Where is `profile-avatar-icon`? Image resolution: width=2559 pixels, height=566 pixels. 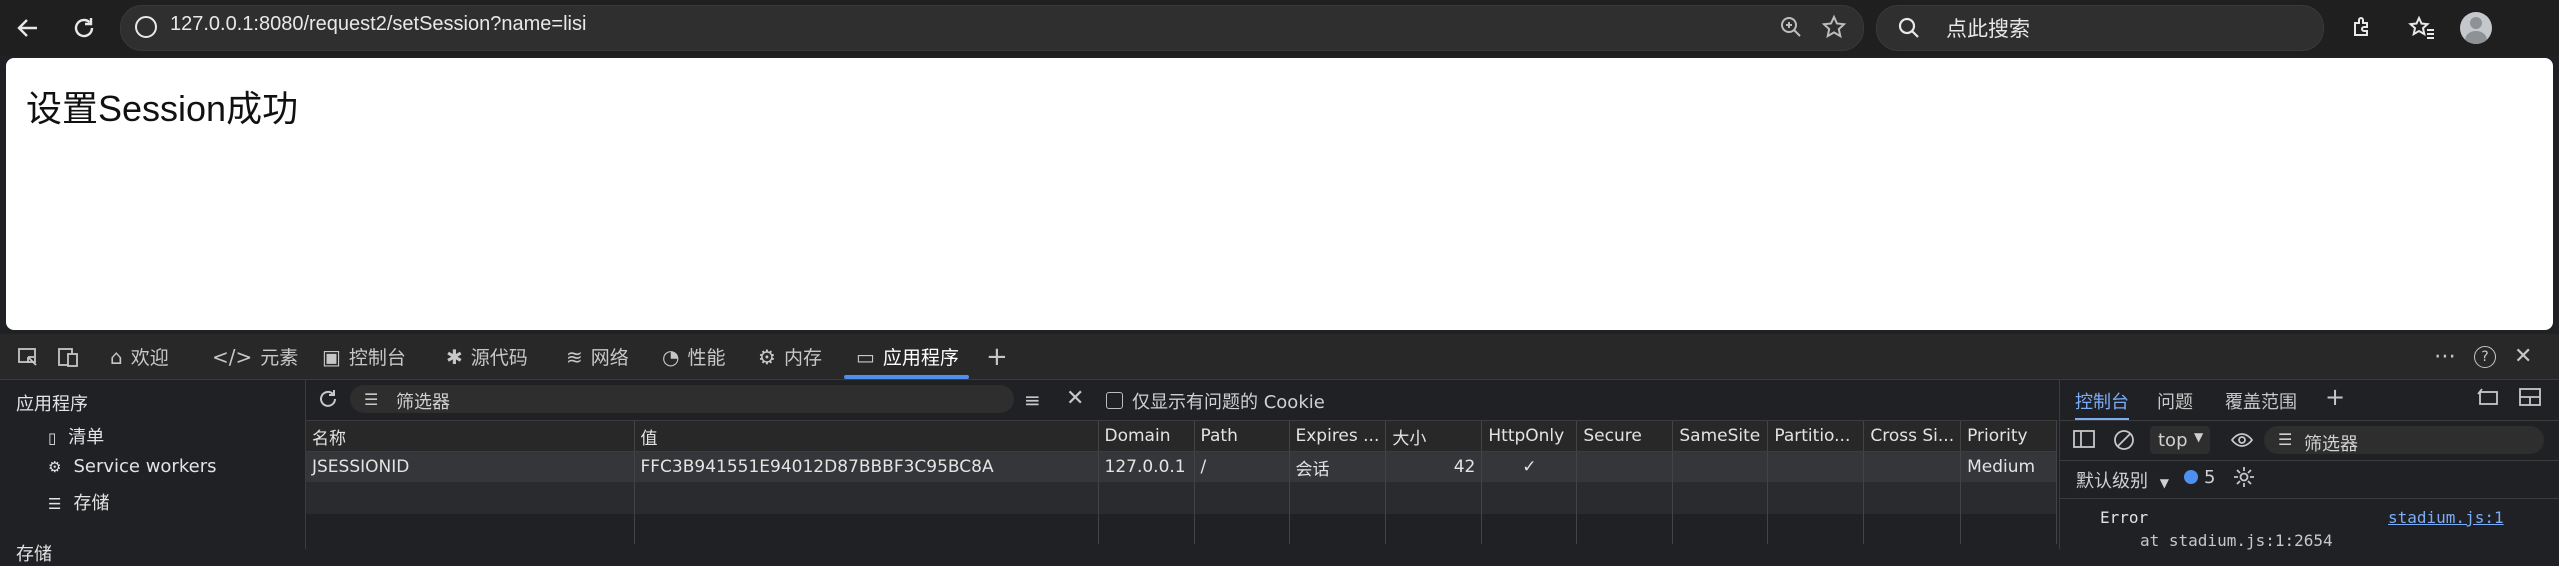
profile-avatar-icon is located at coordinates (2476, 28).